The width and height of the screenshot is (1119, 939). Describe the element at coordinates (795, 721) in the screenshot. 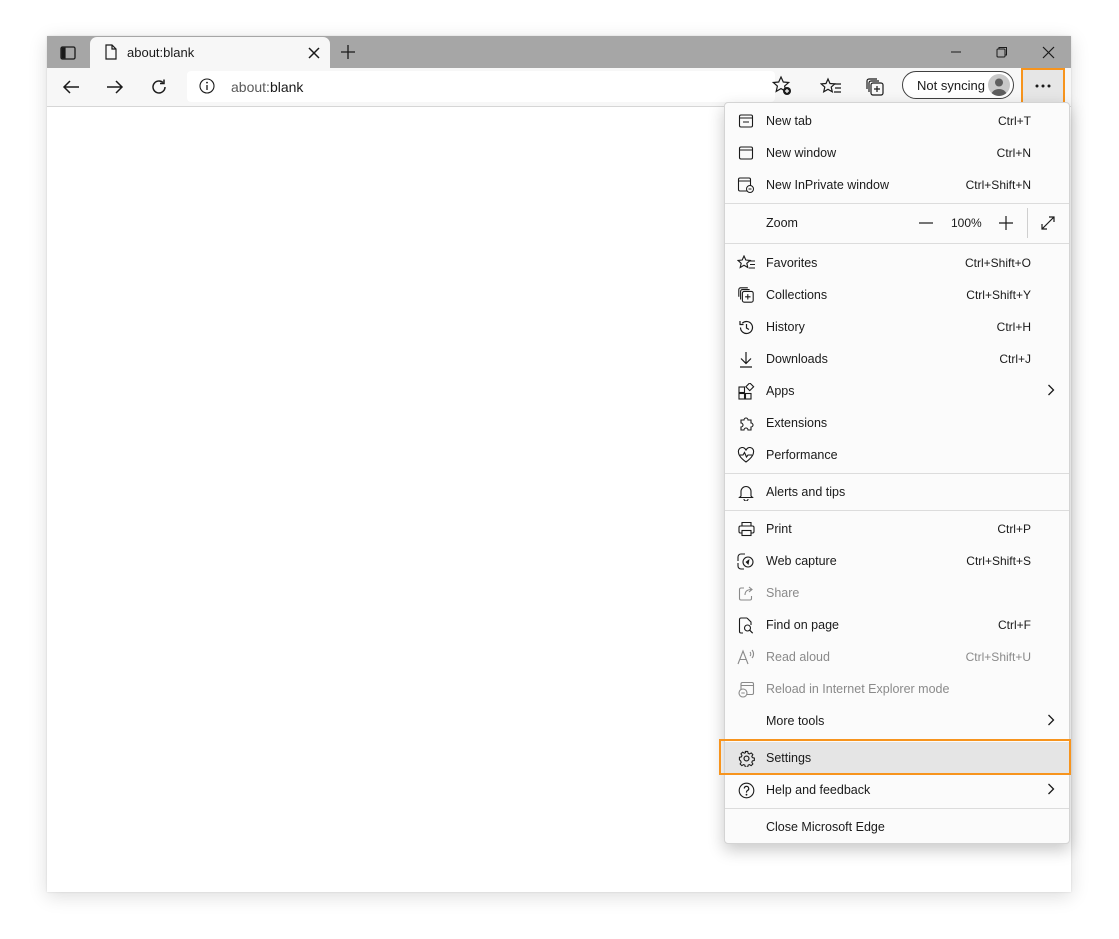

I see `menu-item-label: More tools` at that location.